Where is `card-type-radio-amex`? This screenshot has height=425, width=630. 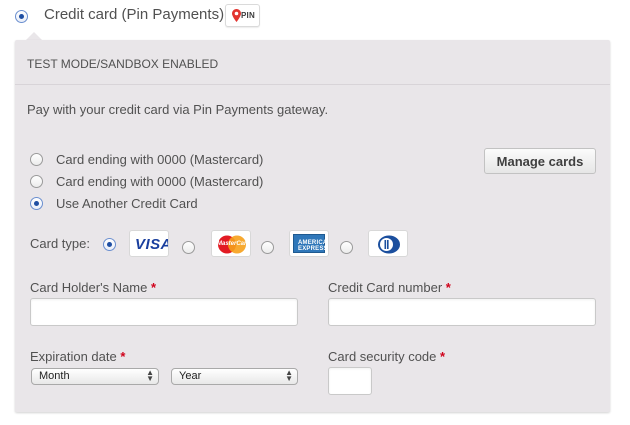
card-type-radio-amex is located at coordinates (267, 247).